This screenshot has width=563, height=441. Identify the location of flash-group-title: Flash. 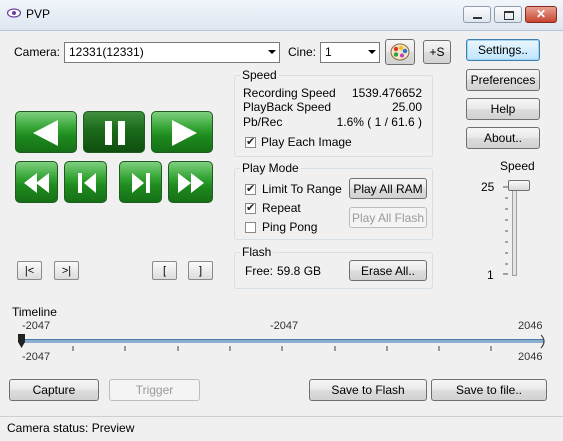
(257, 252).